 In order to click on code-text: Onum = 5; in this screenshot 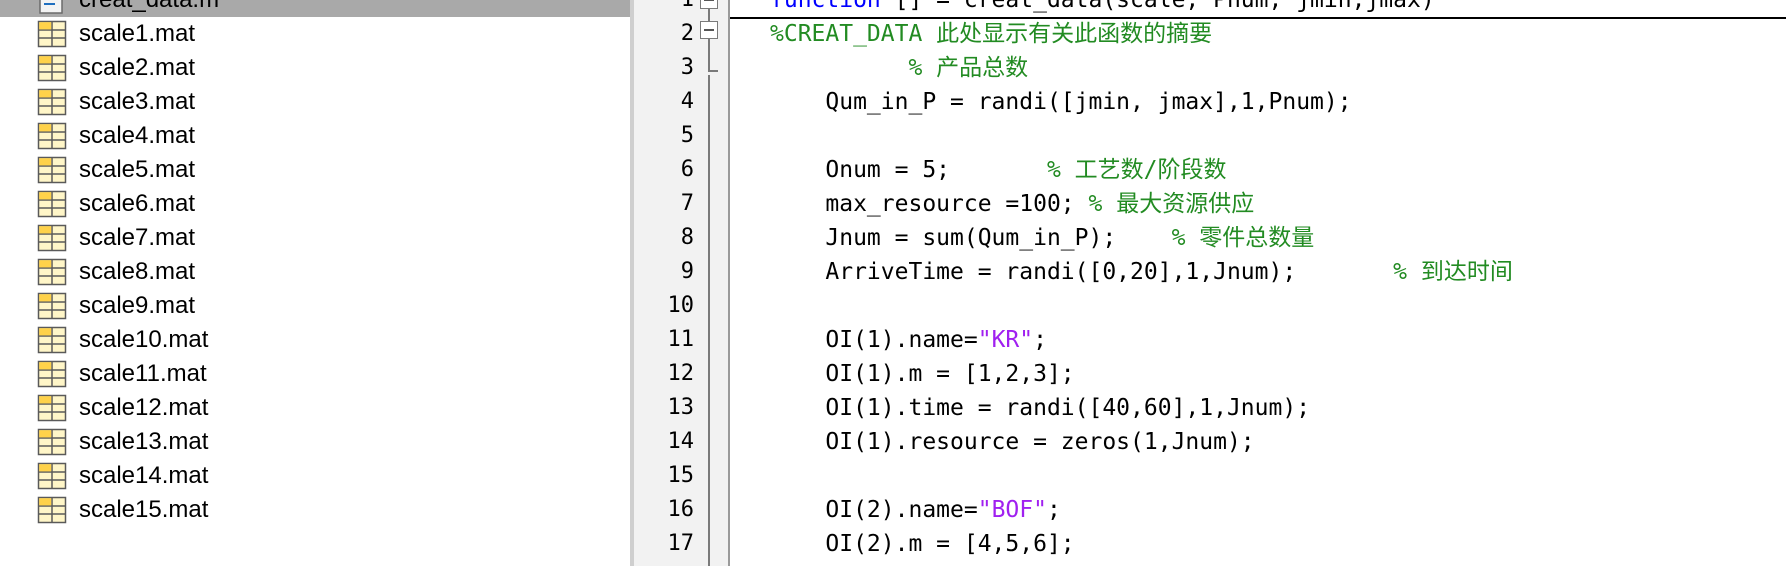, I will do `click(908, 170)`.